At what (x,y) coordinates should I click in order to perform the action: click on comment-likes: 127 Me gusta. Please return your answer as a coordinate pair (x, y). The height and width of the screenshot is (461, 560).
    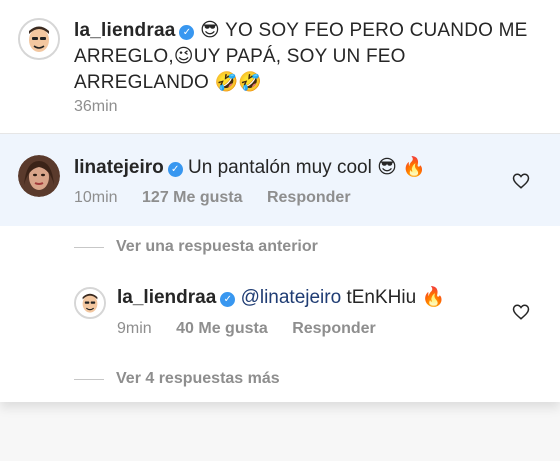
    Looking at the image, I should click on (192, 197).